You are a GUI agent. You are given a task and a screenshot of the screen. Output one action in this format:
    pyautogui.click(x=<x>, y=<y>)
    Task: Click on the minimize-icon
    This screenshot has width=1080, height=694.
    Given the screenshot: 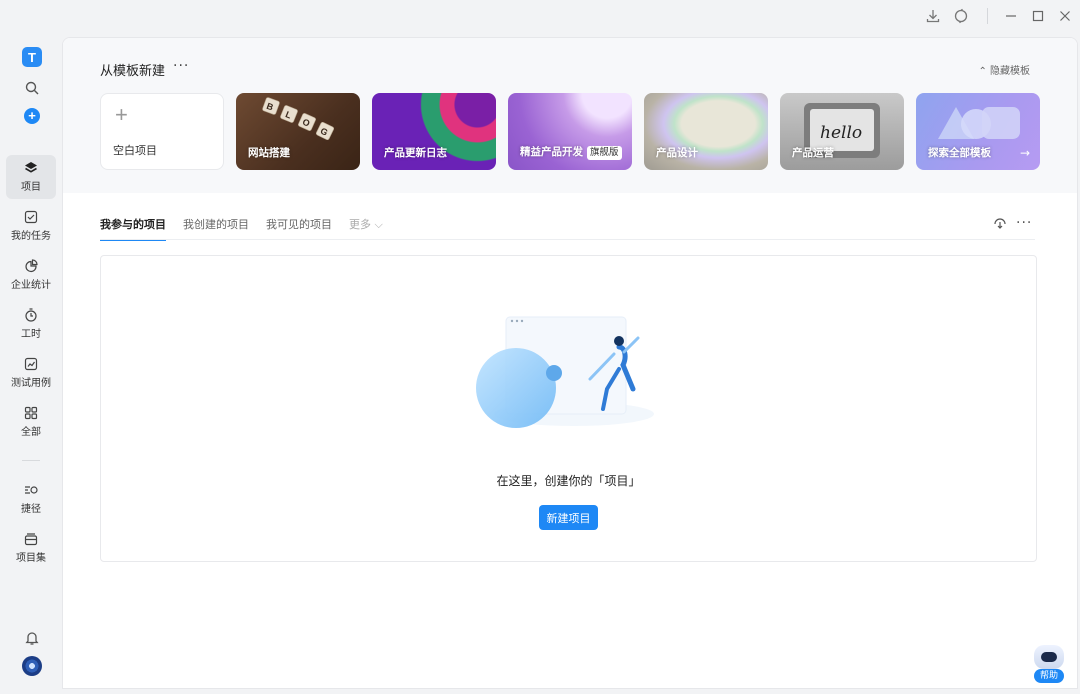 What is the action you would take?
    pyautogui.click(x=1011, y=16)
    